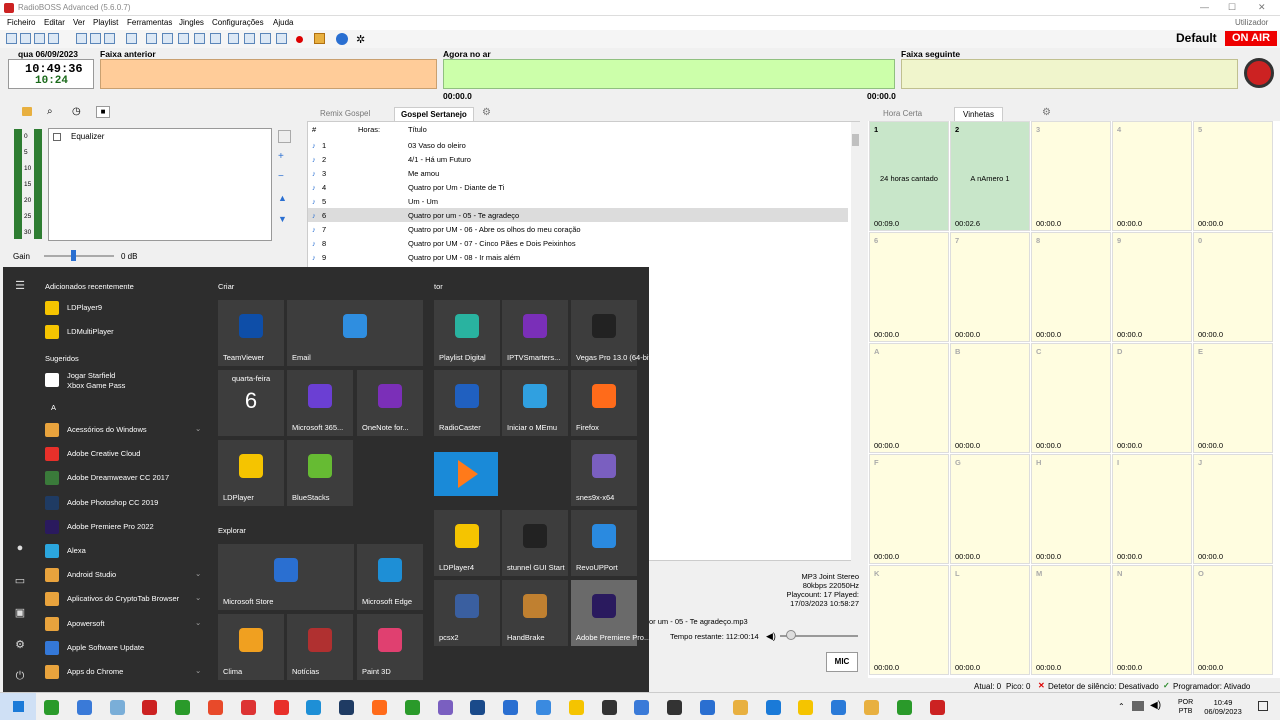  What do you see at coordinates (1233, 620) in the screenshot?
I see `jingle-cell: O 00:00.0` at bounding box center [1233, 620].